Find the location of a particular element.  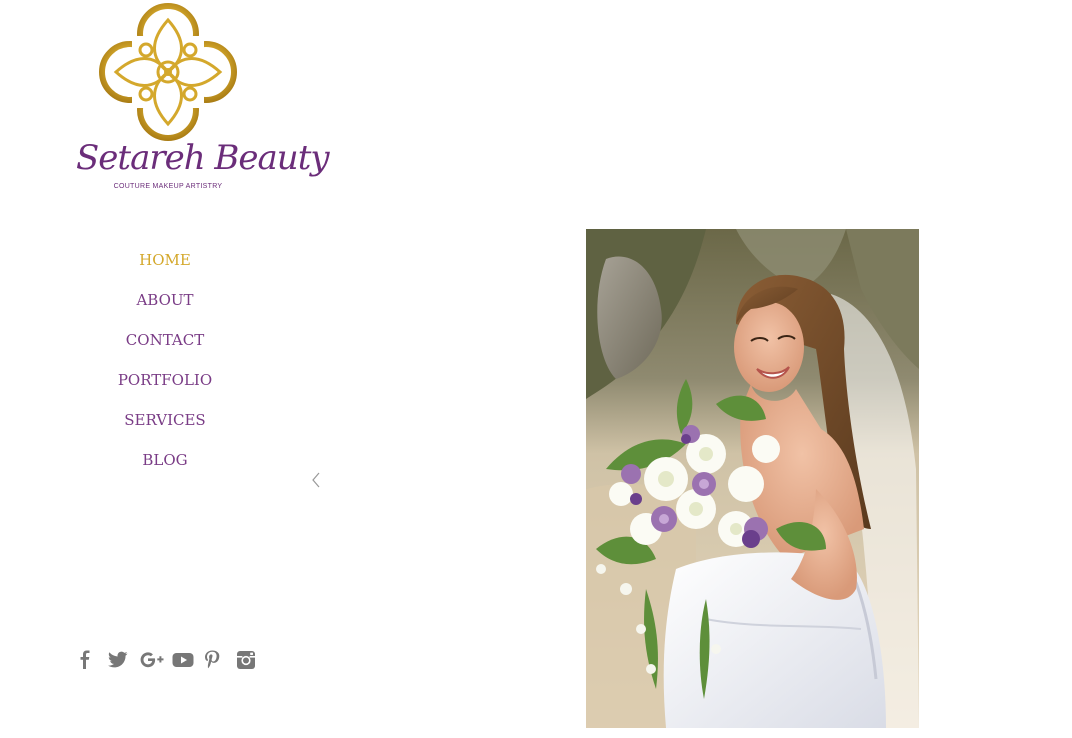

pinterest-icon is located at coordinates (220, 660).